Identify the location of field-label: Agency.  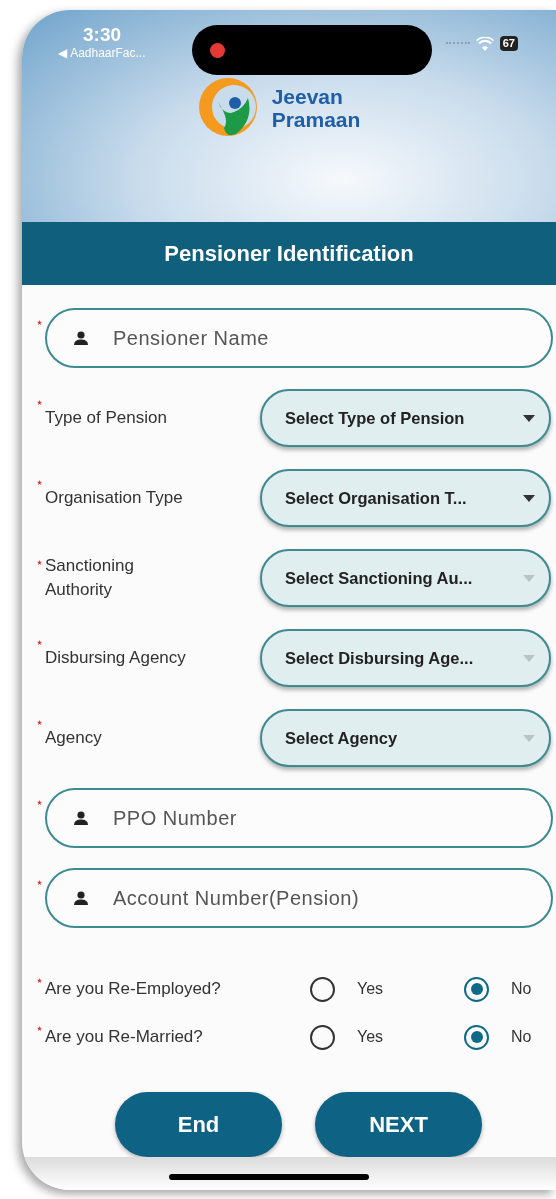
(74, 738).